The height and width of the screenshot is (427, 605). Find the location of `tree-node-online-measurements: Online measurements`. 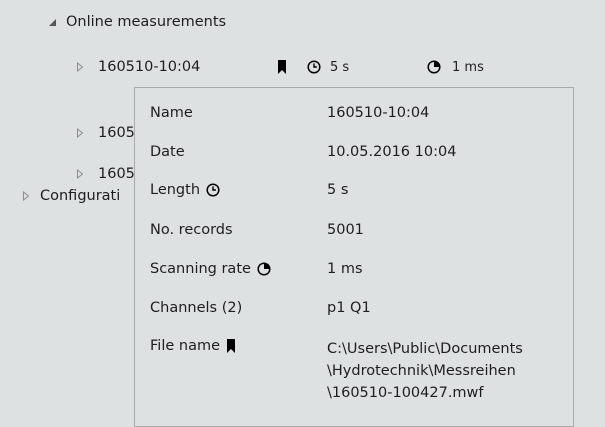

tree-node-online-measurements: Online measurements is located at coordinates (136, 22).